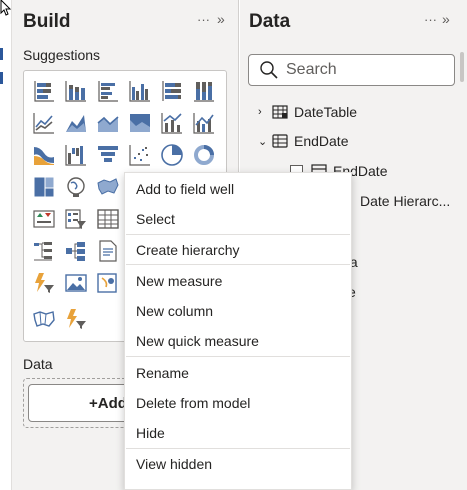 The image size is (467, 490). Describe the element at coordinates (44, 123) in the screenshot. I see `line-chart-icon` at that location.